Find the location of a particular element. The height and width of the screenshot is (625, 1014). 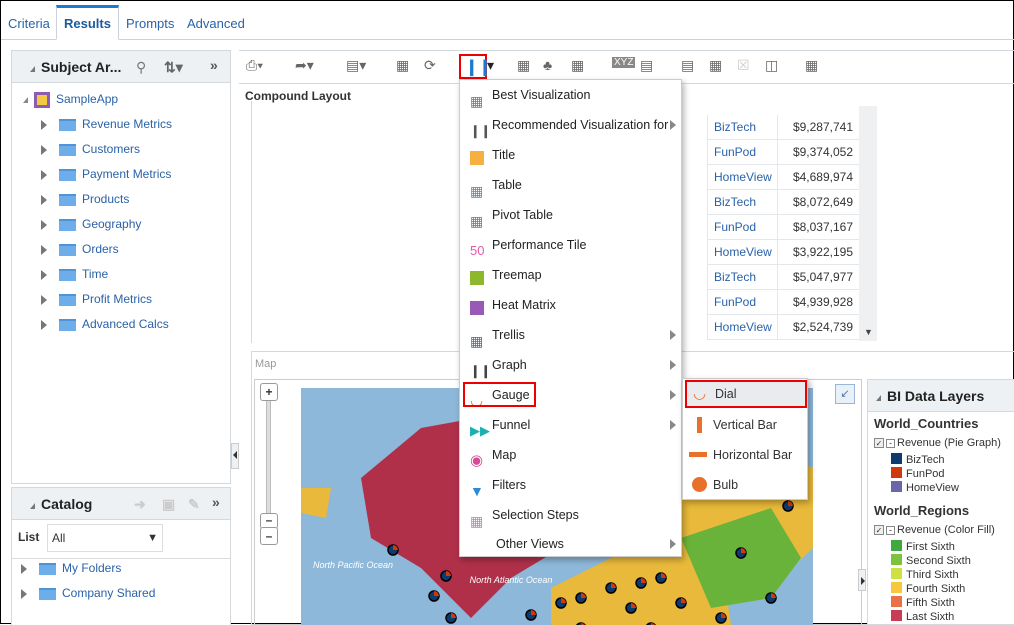

layers-splitter is located at coordinates (862, 580).